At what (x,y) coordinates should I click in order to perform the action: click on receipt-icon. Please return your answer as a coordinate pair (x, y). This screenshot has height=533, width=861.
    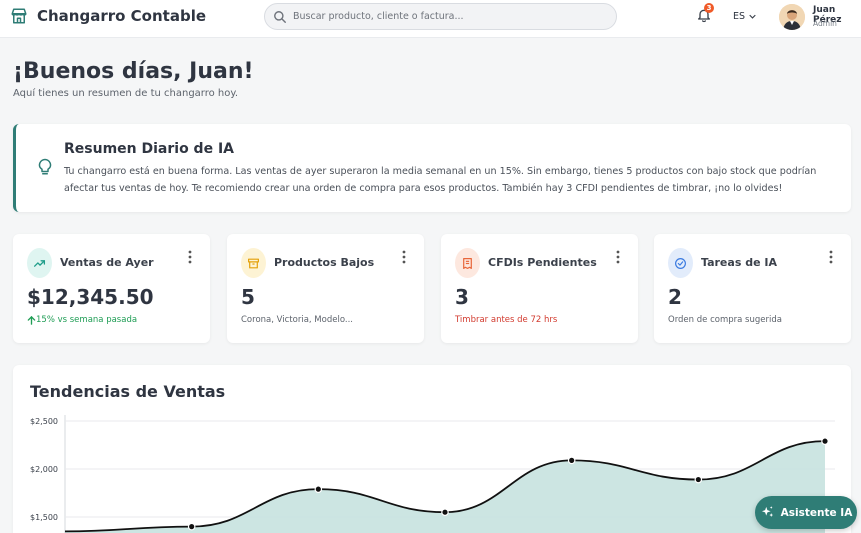
    Looking at the image, I should click on (467, 263).